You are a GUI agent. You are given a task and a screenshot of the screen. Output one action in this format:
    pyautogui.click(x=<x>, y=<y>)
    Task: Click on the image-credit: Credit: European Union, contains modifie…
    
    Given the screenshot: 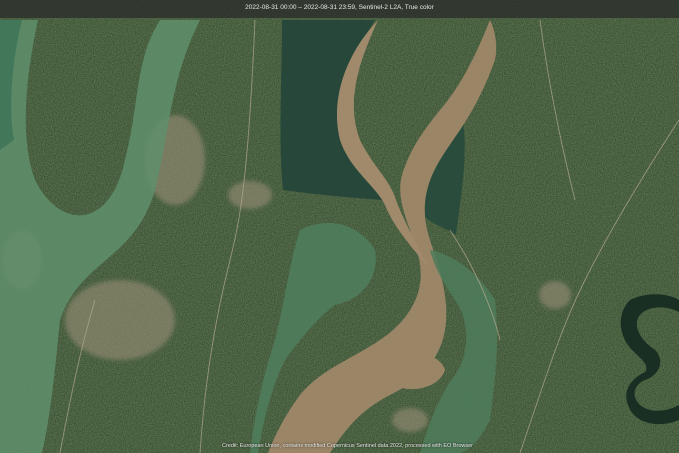 What is the action you would take?
    pyautogui.click(x=347, y=446)
    